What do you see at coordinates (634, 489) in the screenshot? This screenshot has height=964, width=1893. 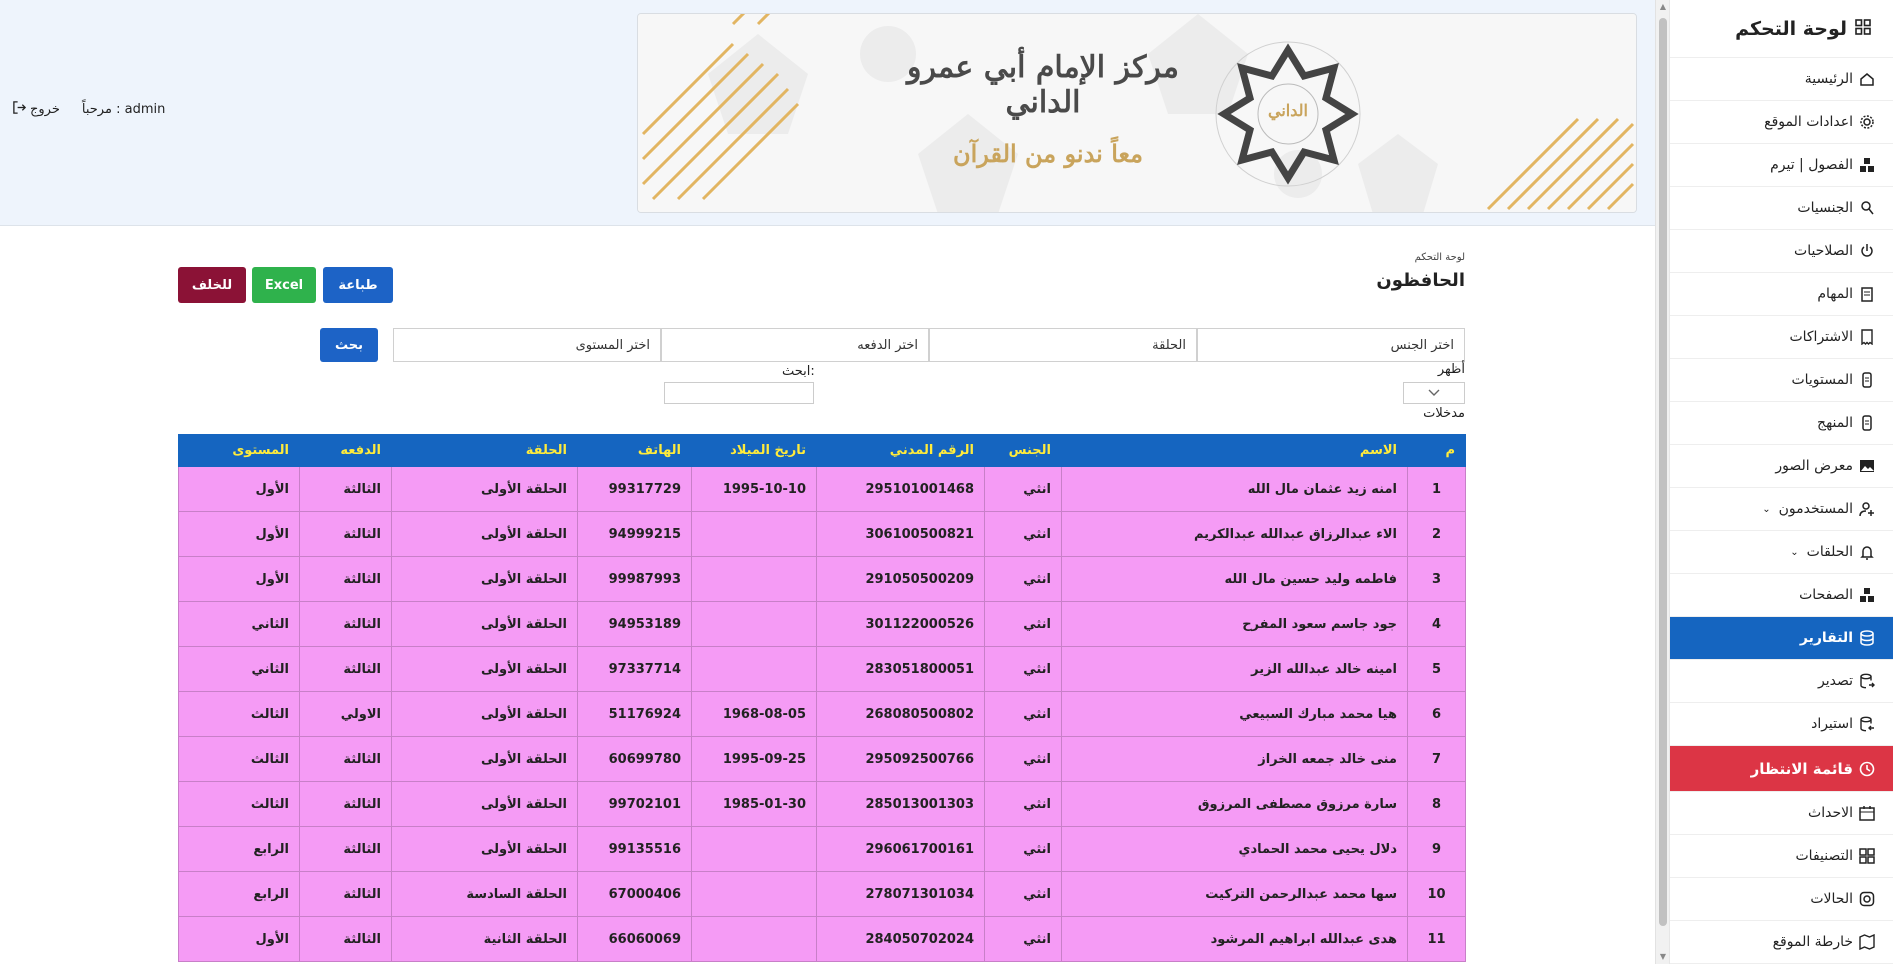 I see `table-cell: 99317729` at bounding box center [634, 489].